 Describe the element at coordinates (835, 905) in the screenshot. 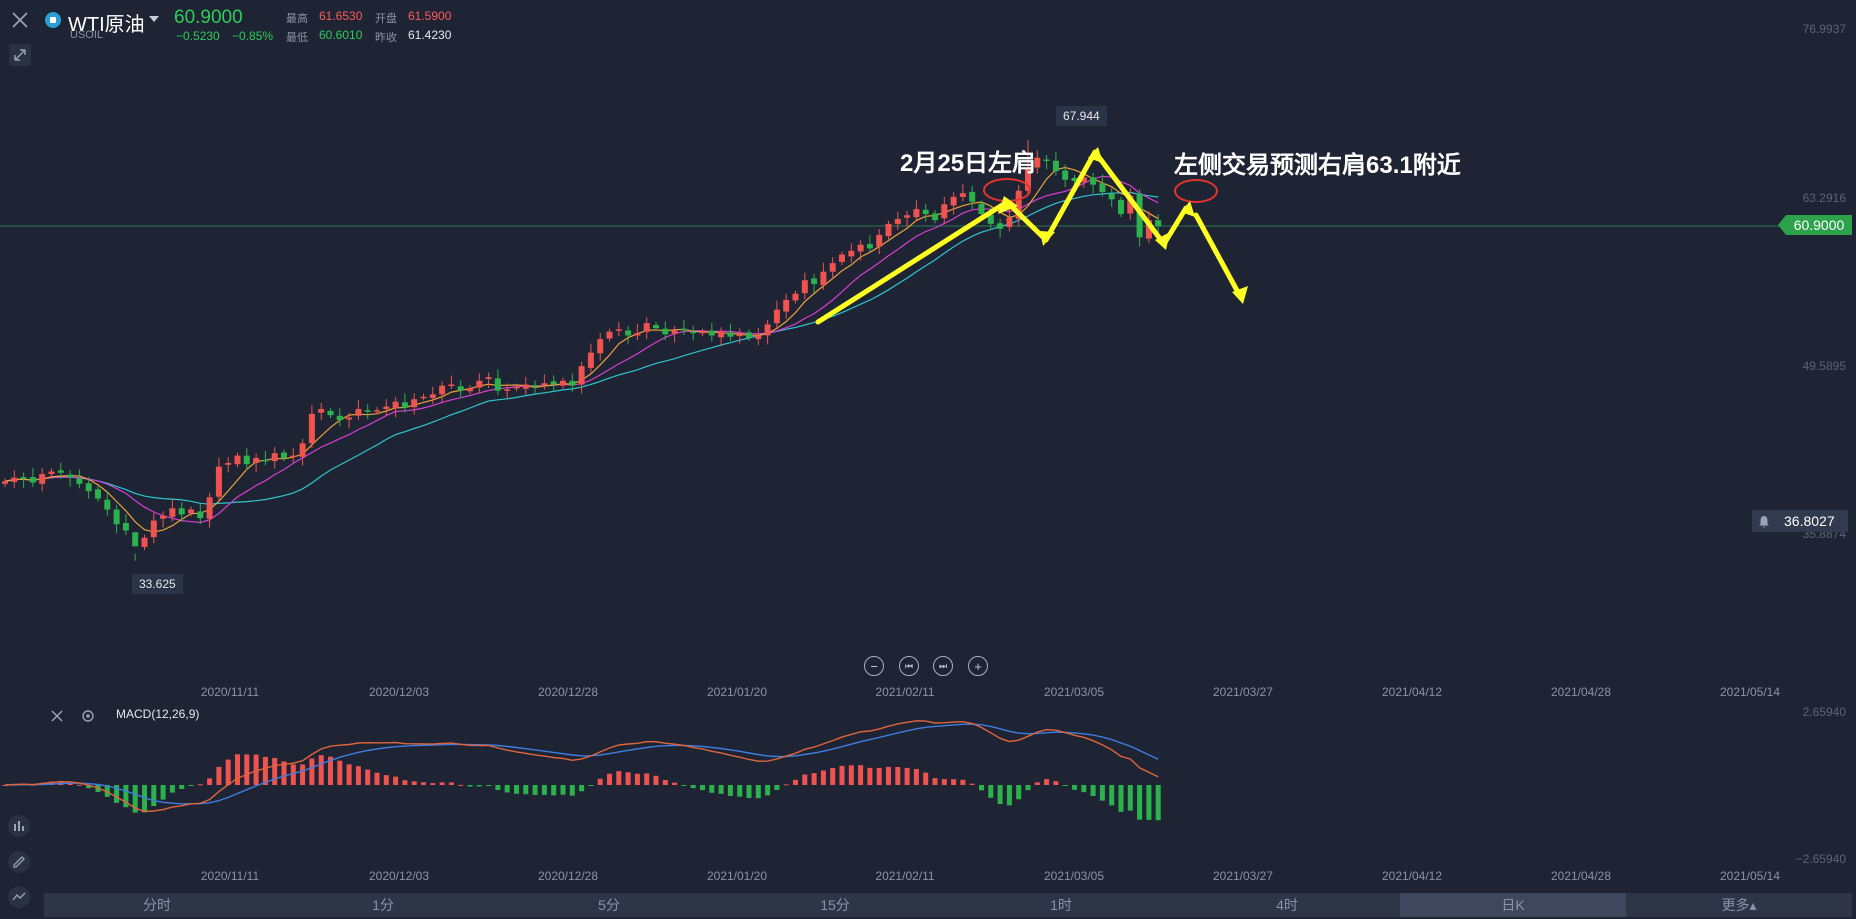

I see `tab-15min: 15分` at that location.